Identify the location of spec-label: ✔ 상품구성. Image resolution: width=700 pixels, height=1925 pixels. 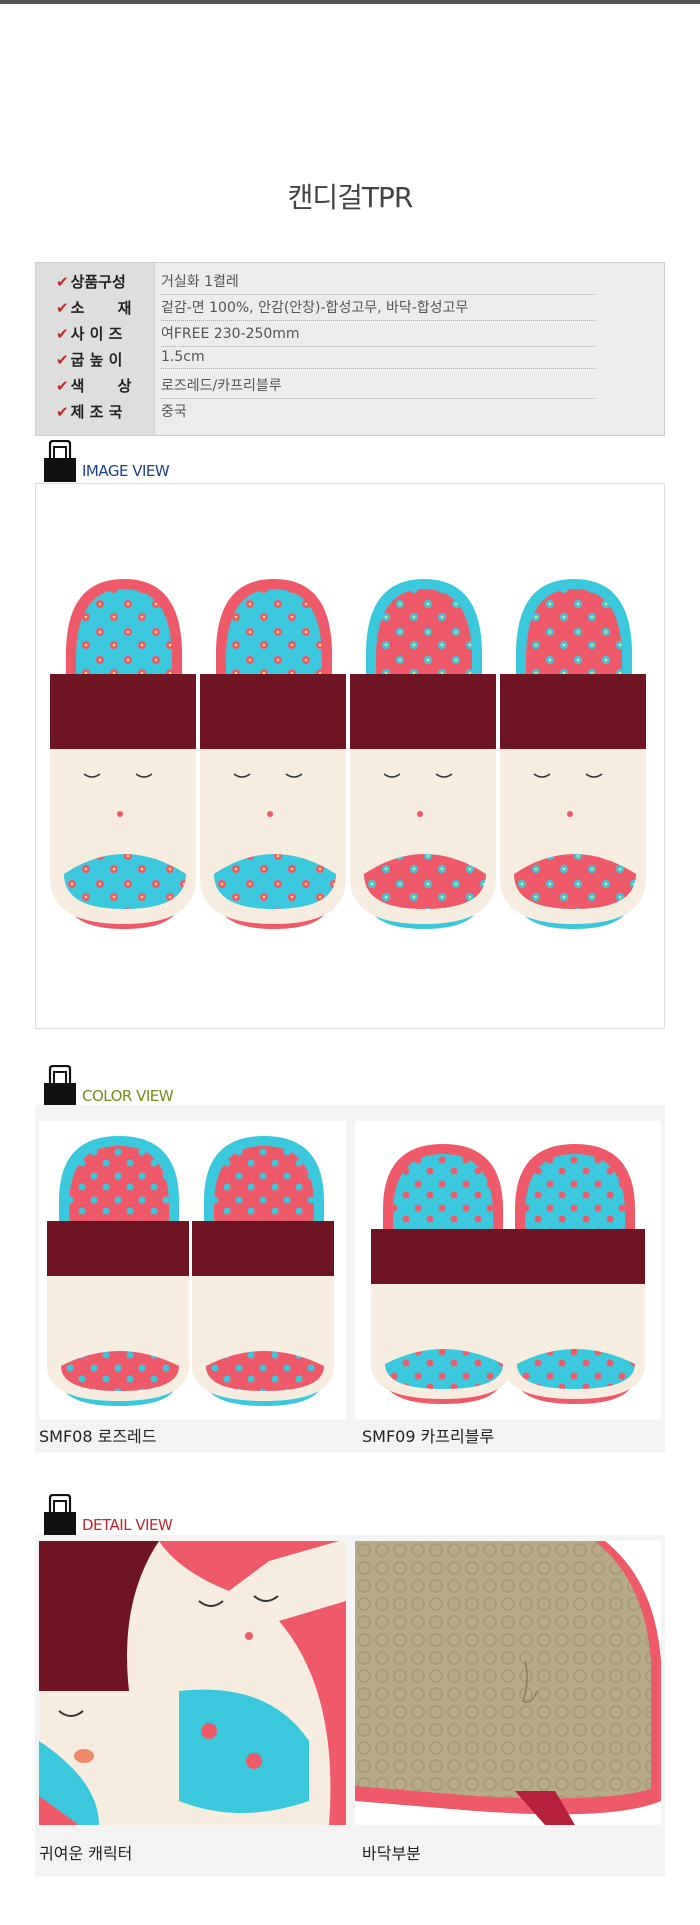
(91, 282).